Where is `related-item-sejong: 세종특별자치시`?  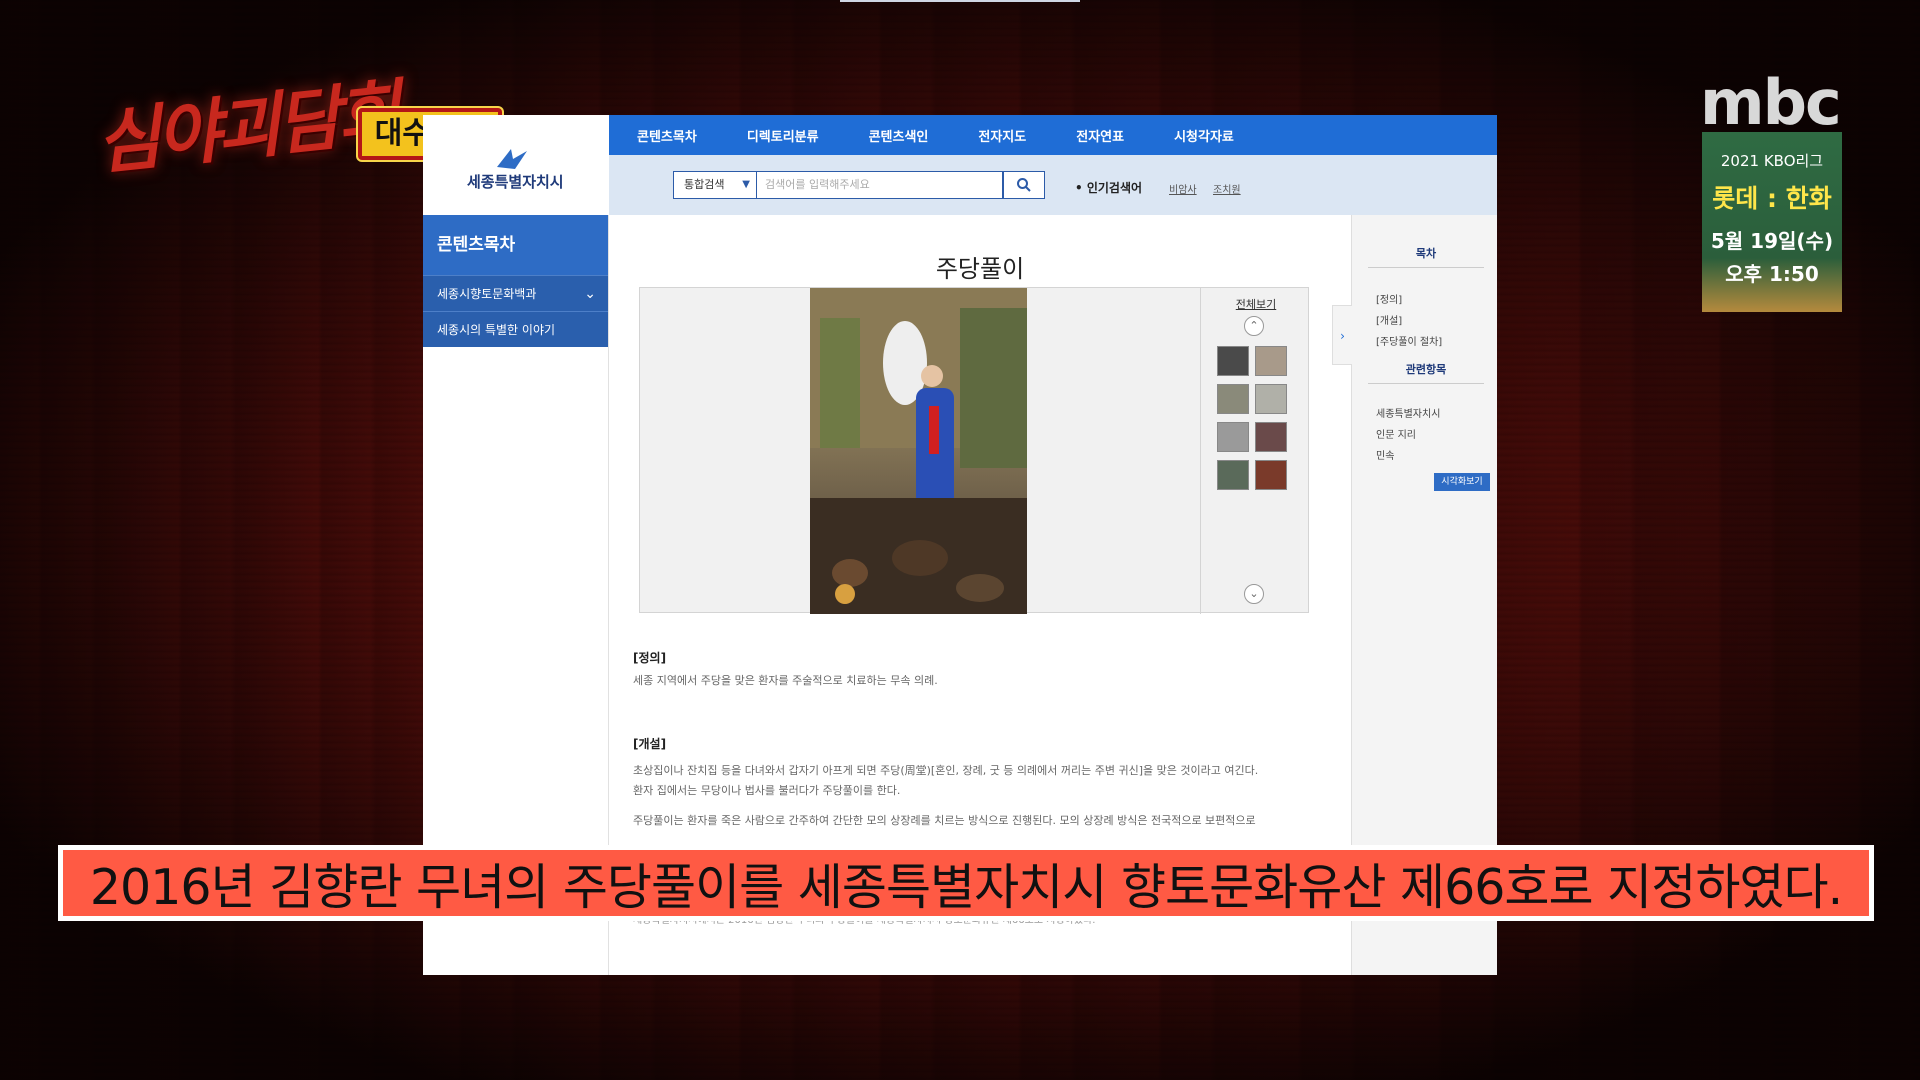 related-item-sejong: 세종특별자치시 is located at coordinates (1408, 412).